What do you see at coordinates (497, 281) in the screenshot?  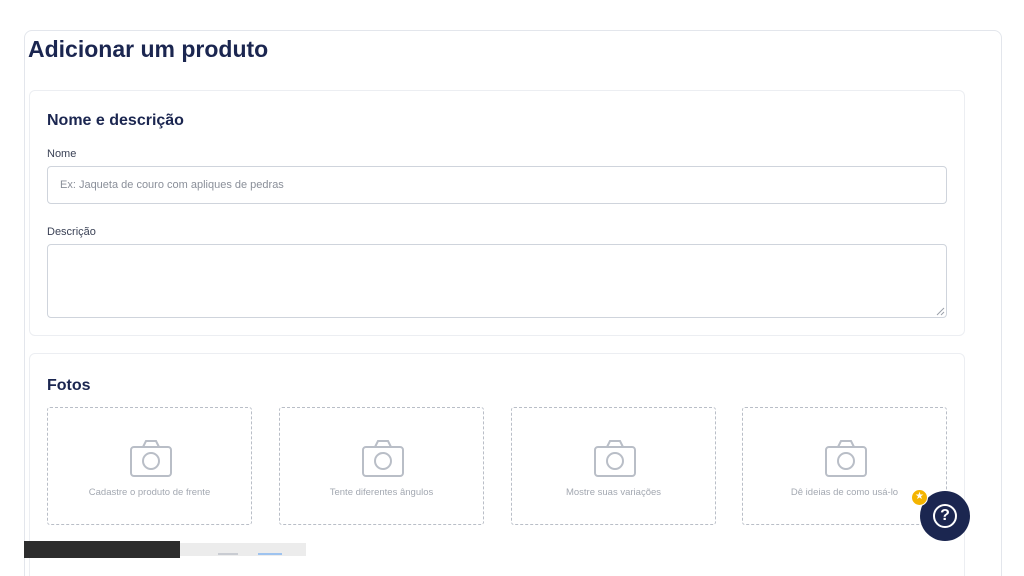 I see `description-textarea` at bounding box center [497, 281].